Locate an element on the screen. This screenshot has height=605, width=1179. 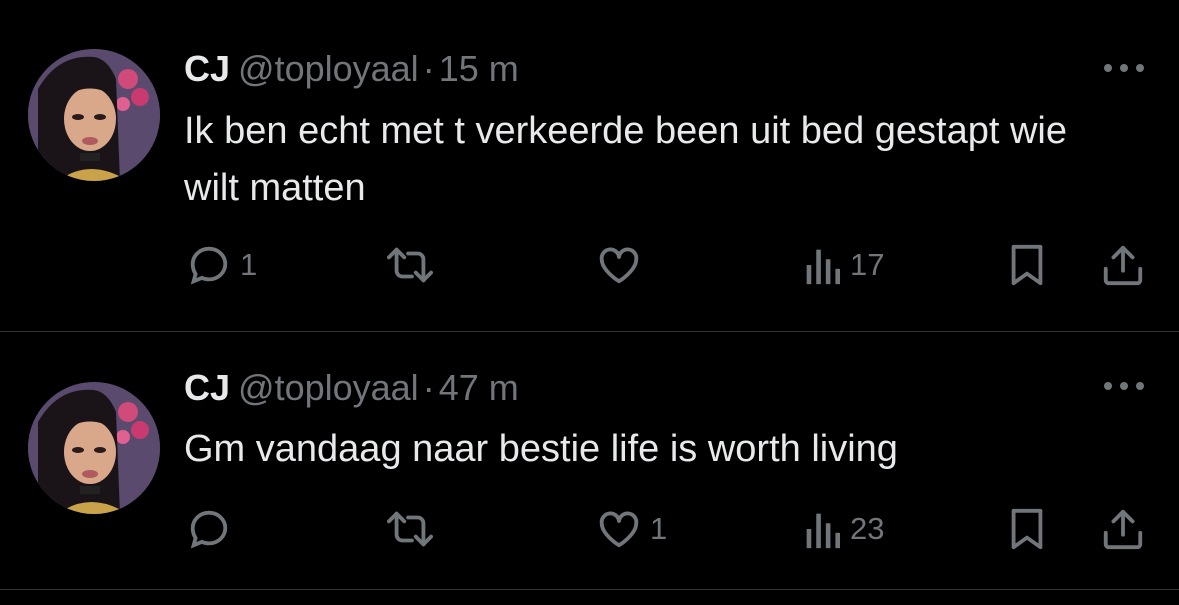
reply-button: 1 is located at coordinates (221, 265).